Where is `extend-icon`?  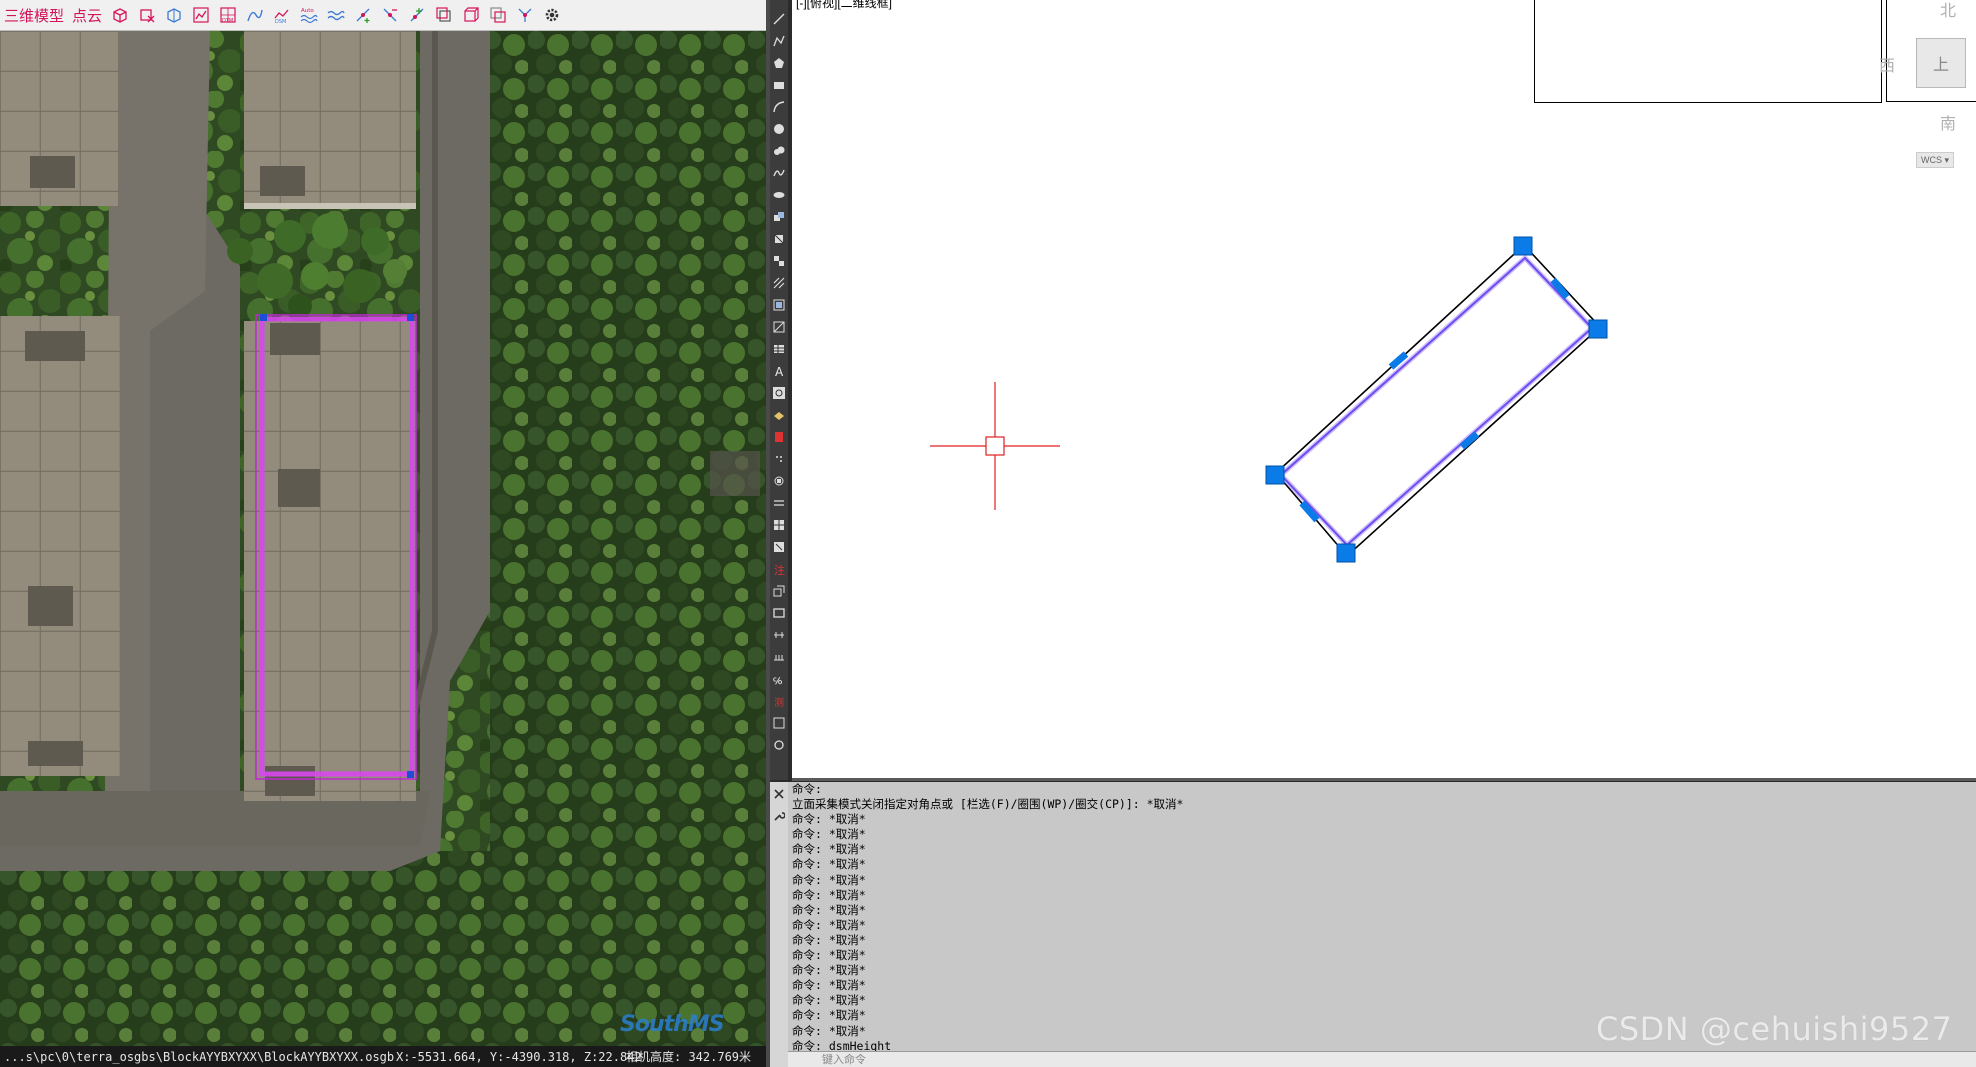
extend-icon is located at coordinates (779, 657).